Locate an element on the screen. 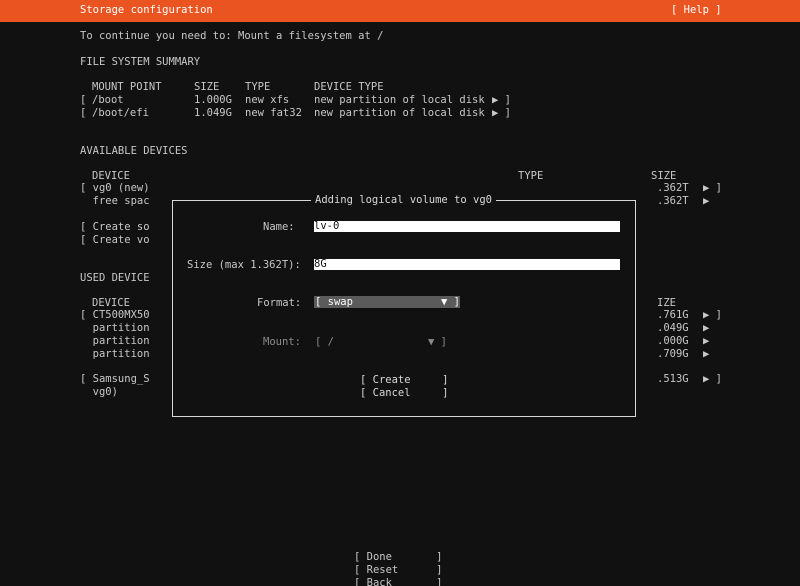 The height and width of the screenshot is (586, 800). device-size: .049G is located at coordinates (673, 328).